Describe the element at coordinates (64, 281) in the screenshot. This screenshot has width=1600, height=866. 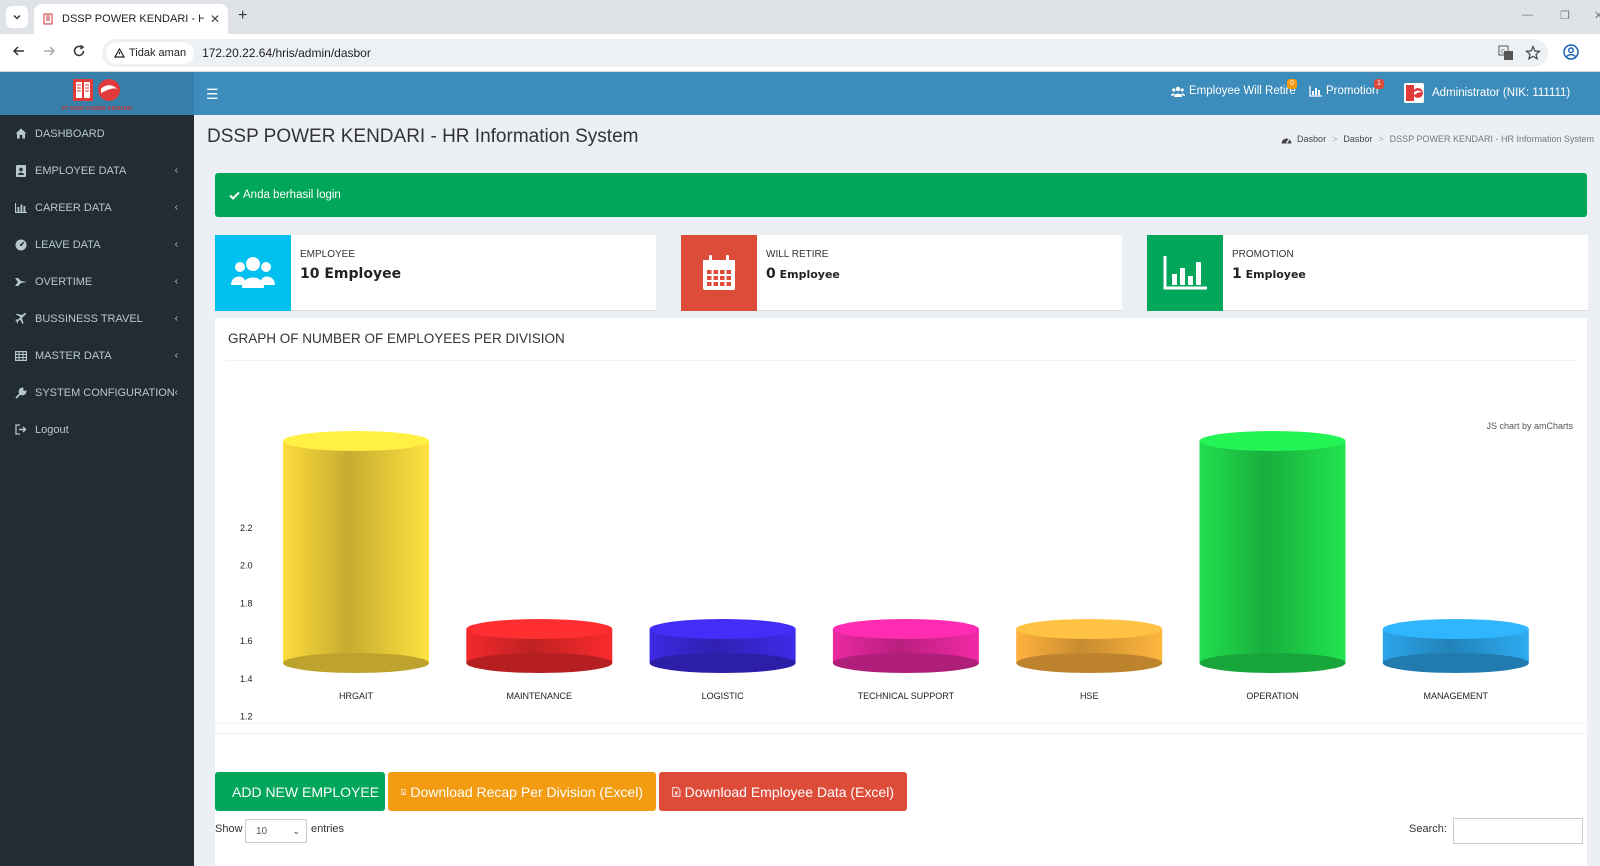
I see `sidebar-item-label: OVERTIME` at that location.